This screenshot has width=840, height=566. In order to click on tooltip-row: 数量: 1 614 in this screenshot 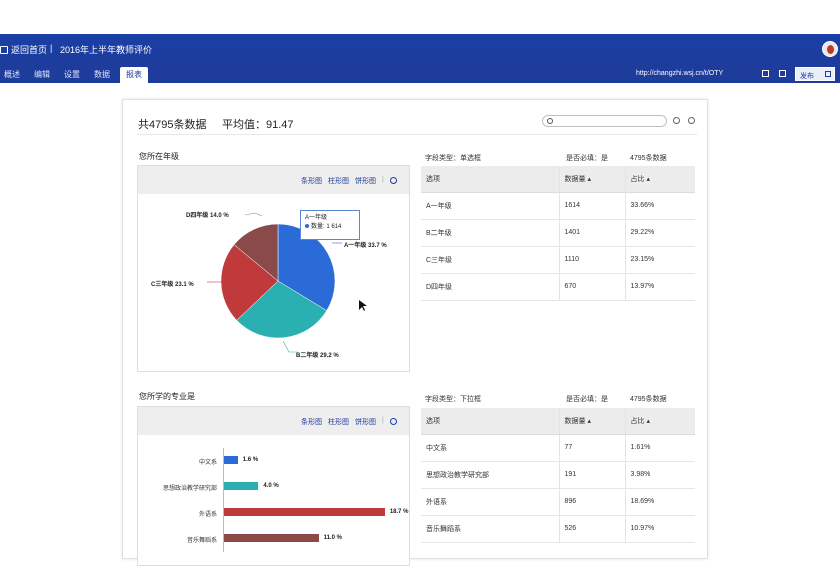, I will do `click(330, 227)`.